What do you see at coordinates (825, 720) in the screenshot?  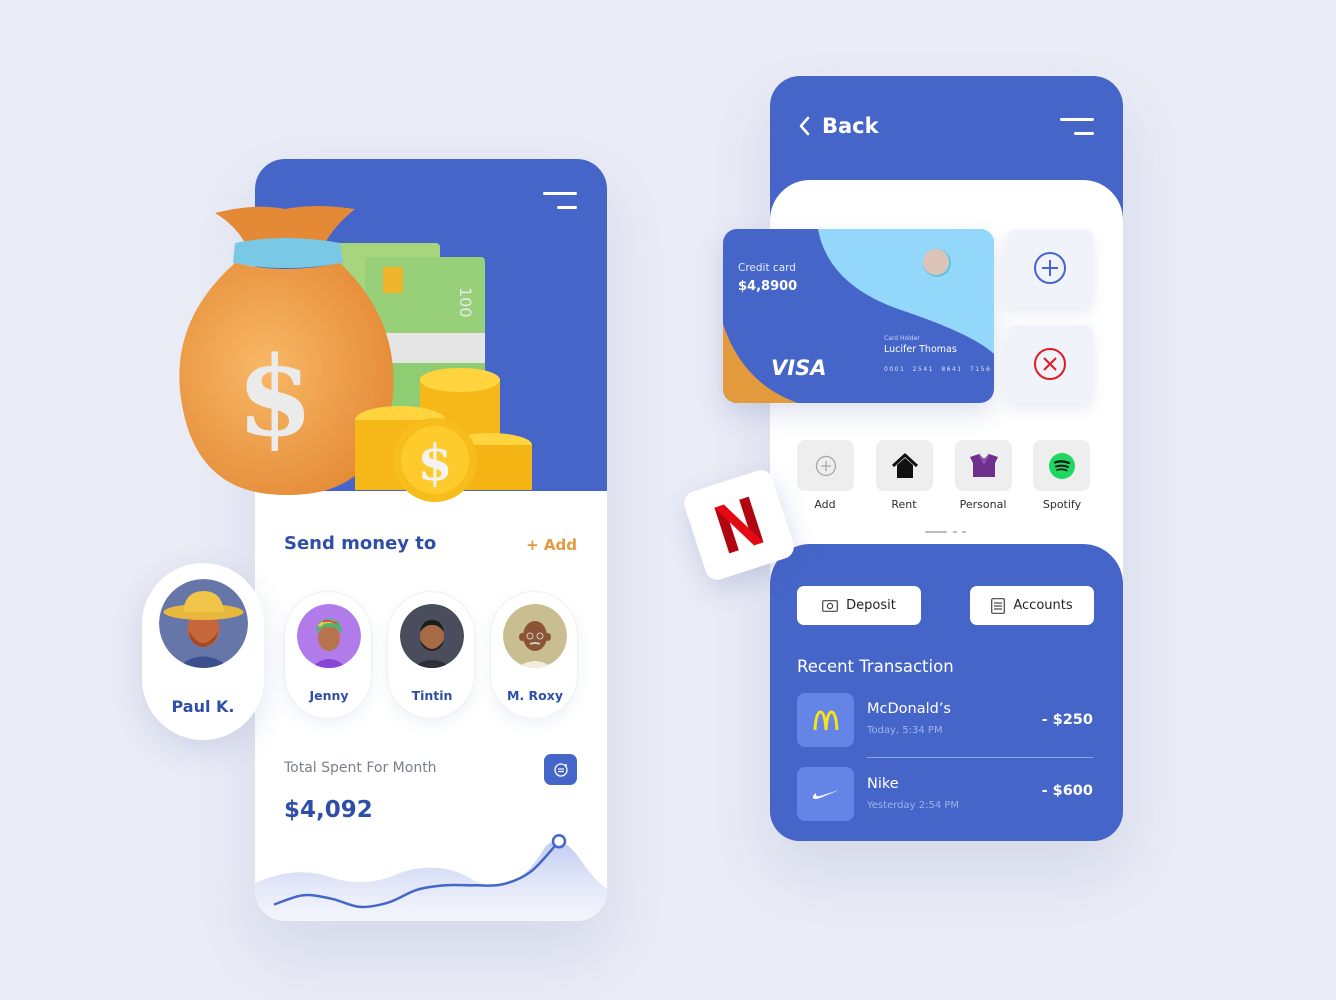 I see `mcdonalds-icon` at bounding box center [825, 720].